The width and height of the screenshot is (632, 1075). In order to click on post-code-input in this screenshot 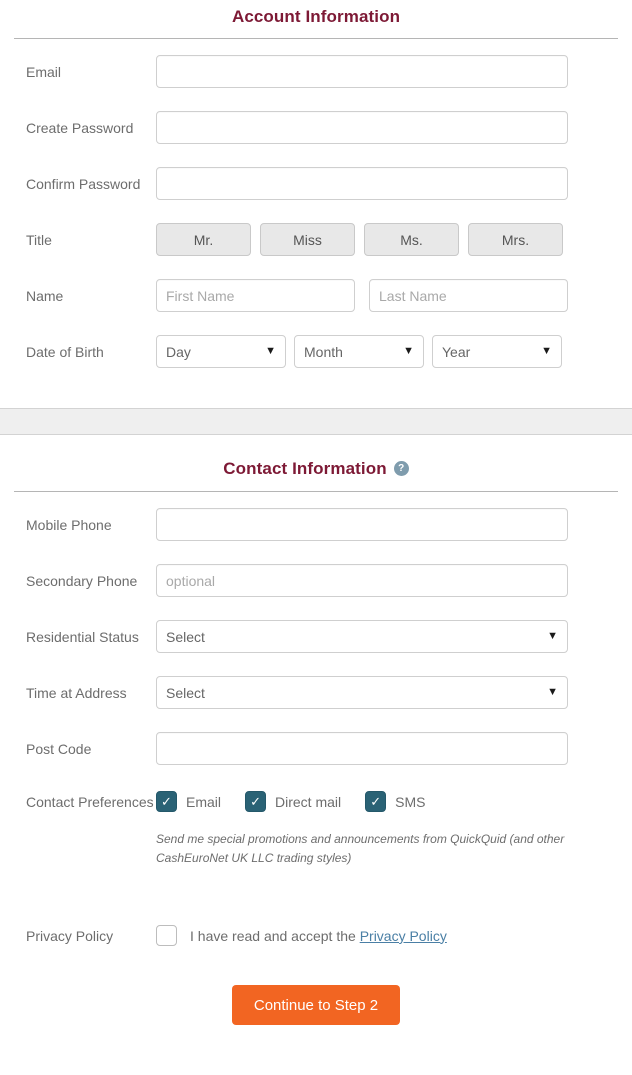, I will do `click(362, 748)`.